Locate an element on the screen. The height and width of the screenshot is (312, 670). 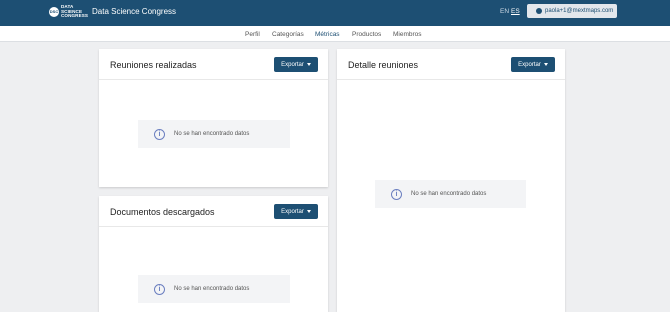
nav-item-miembros: Miembros is located at coordinates (407, 34).